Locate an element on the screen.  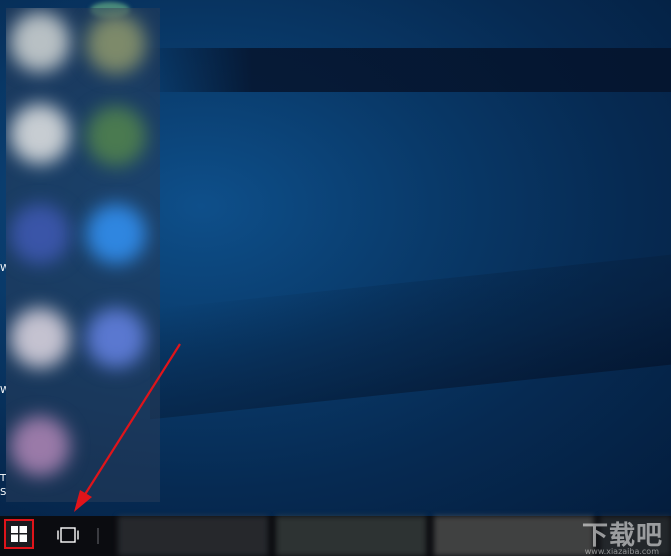
task-view-button is located at coordinates (68, 535).